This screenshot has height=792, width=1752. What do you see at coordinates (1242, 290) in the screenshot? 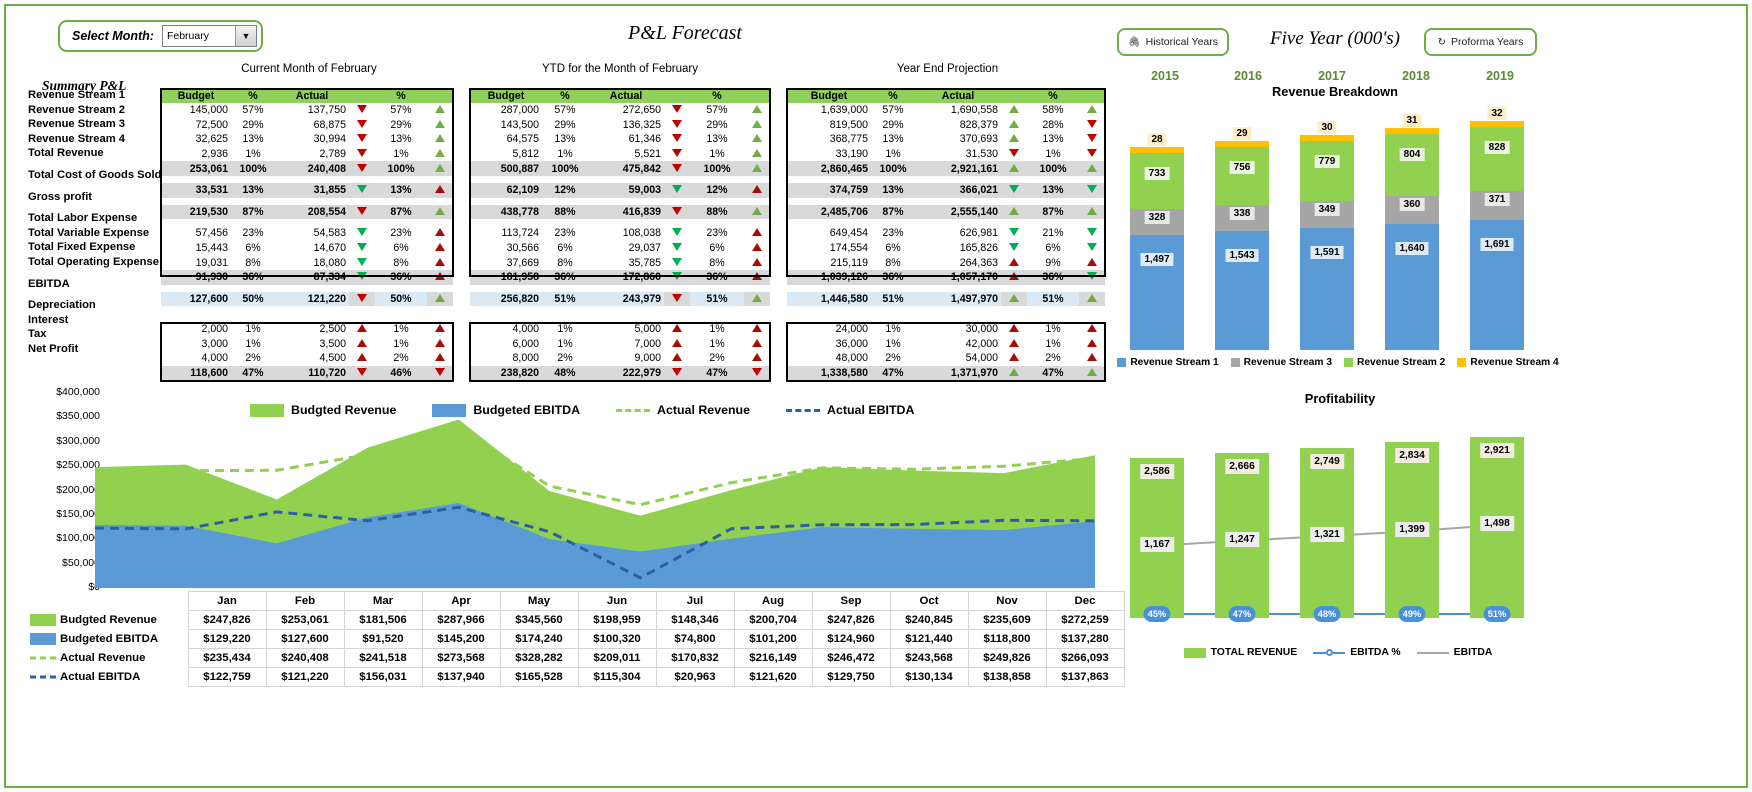
I see `bar-segment: 1,543` at bounding box center [1242, 290].